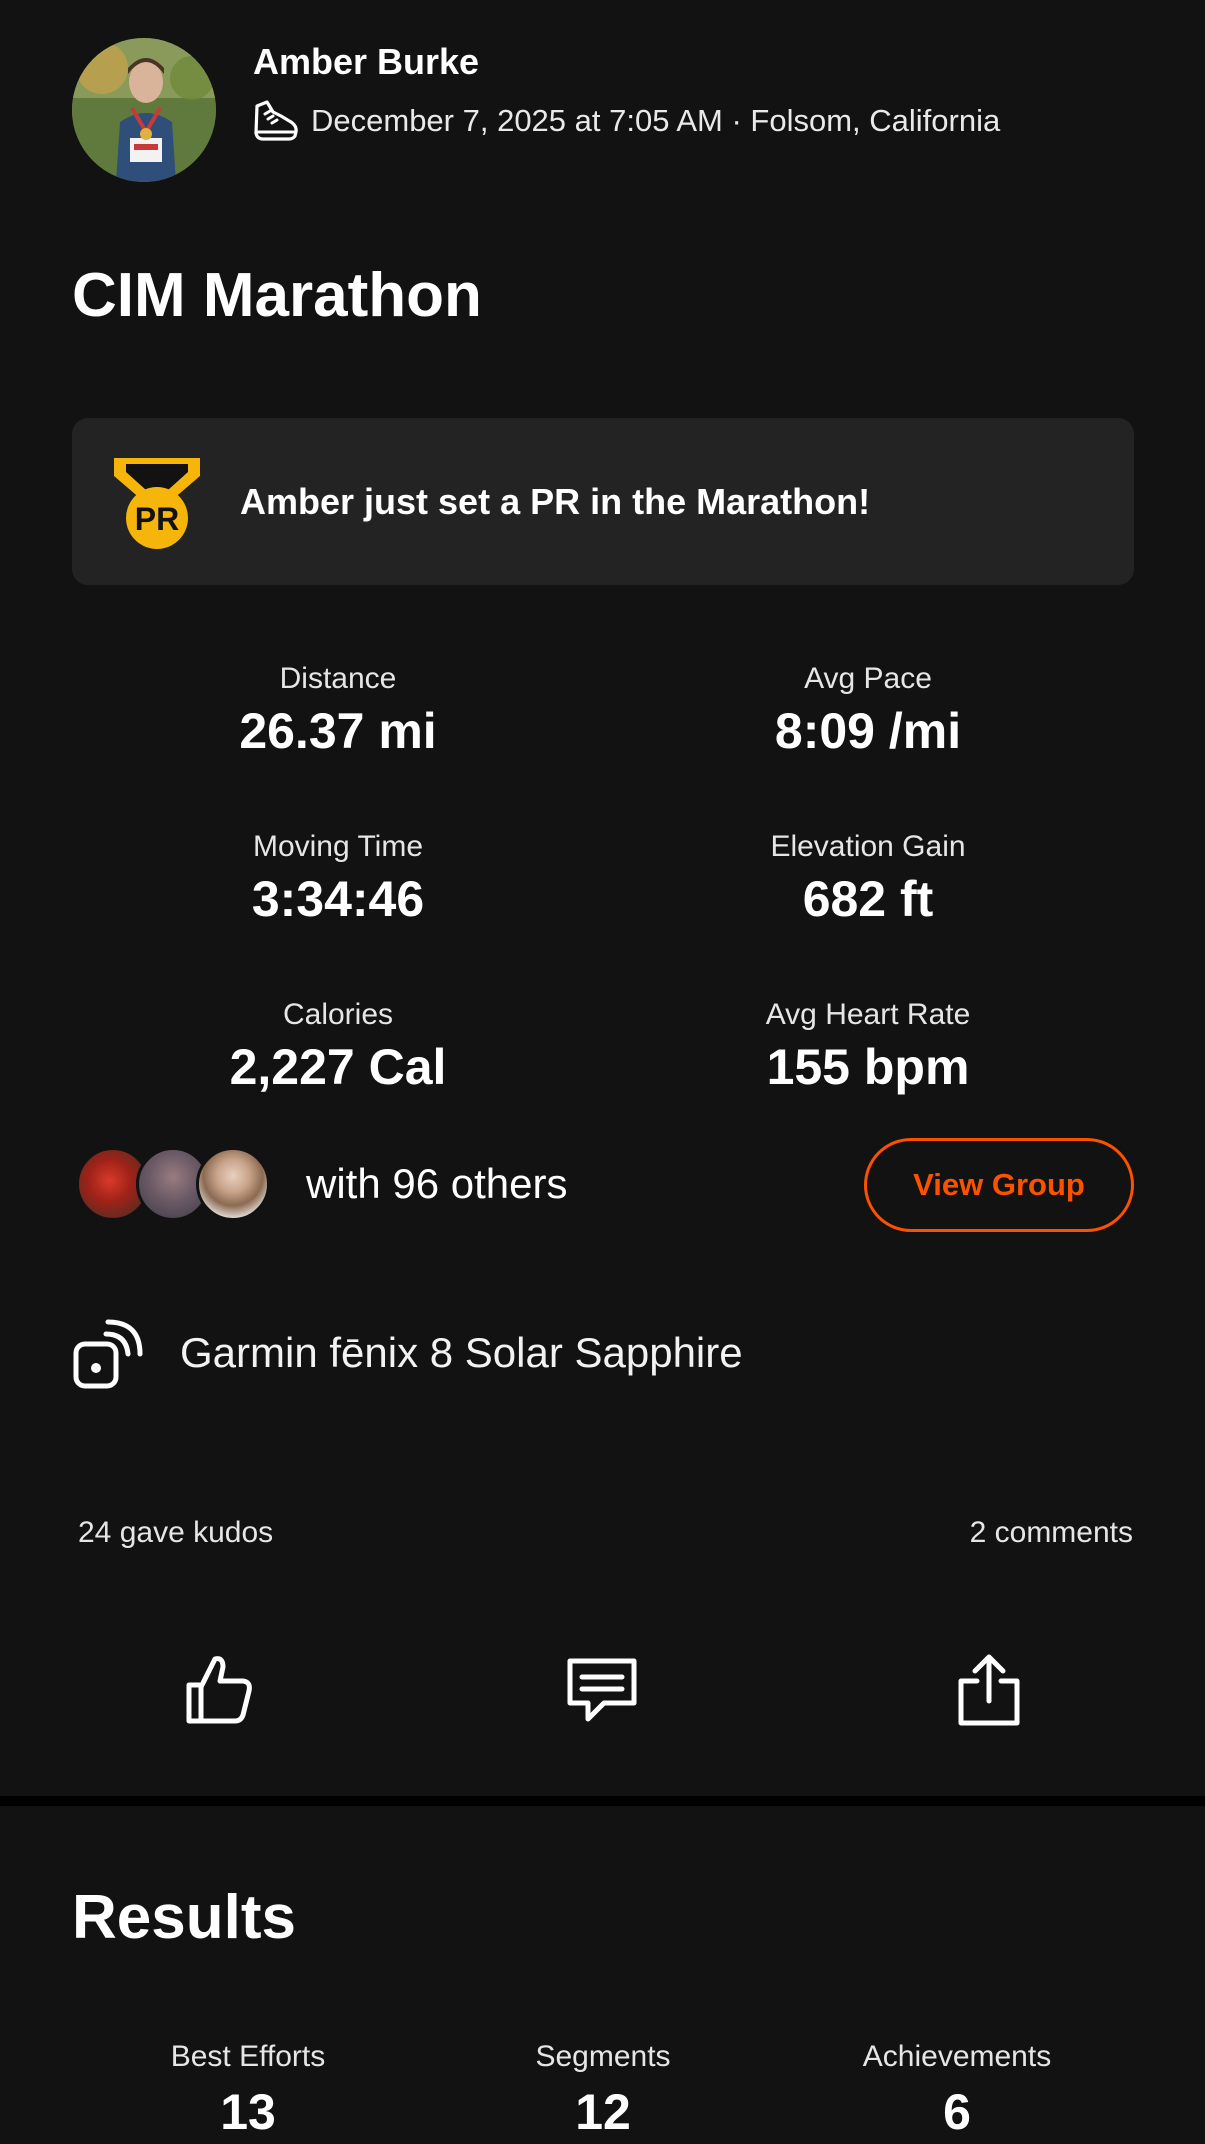 This screenshot has height=2144, width=1205. I want to click on stat-value: 26.37 mi, so click(338, 731).